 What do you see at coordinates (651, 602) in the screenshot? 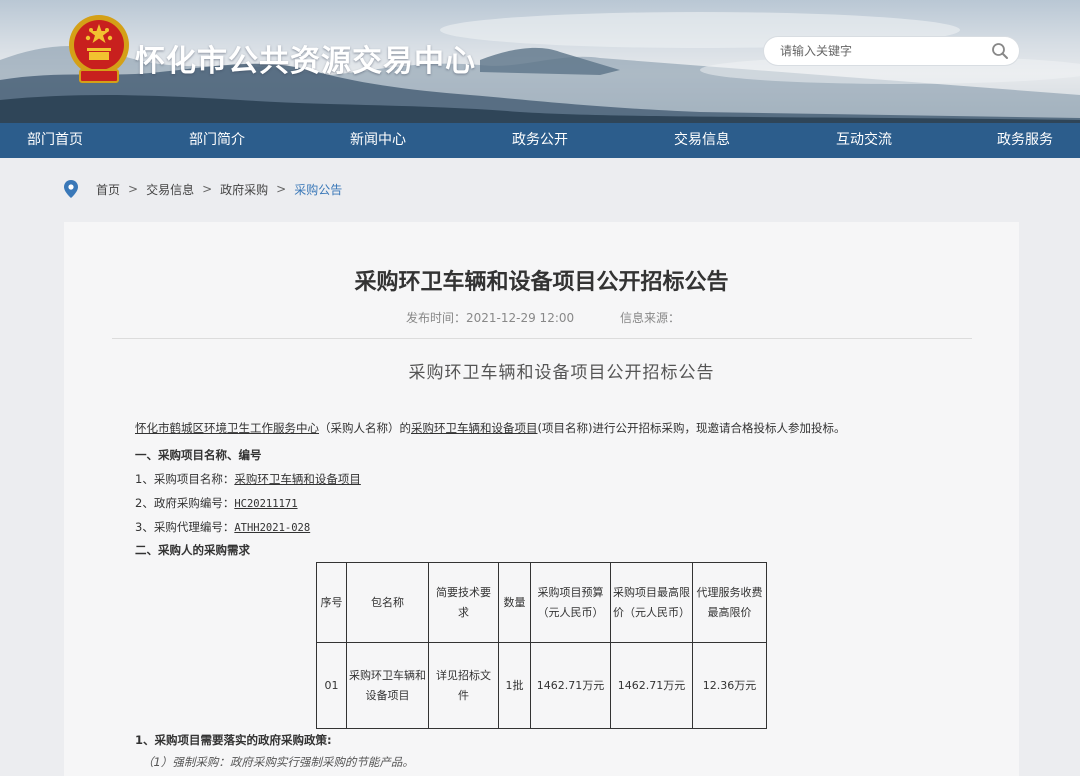
I see `table-header-cell: 采购项目最高限价（元人民币）` at bounding box center [651, 602].